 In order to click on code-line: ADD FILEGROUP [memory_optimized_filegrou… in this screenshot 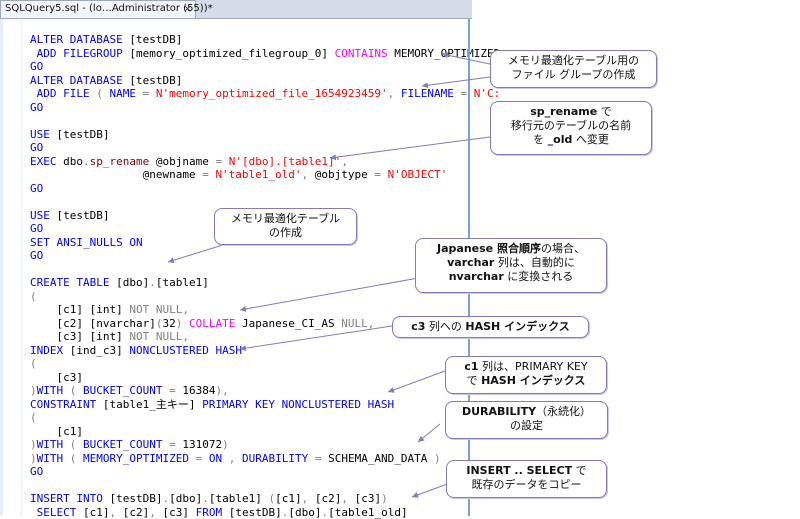, I will do `click(265, 54)`.